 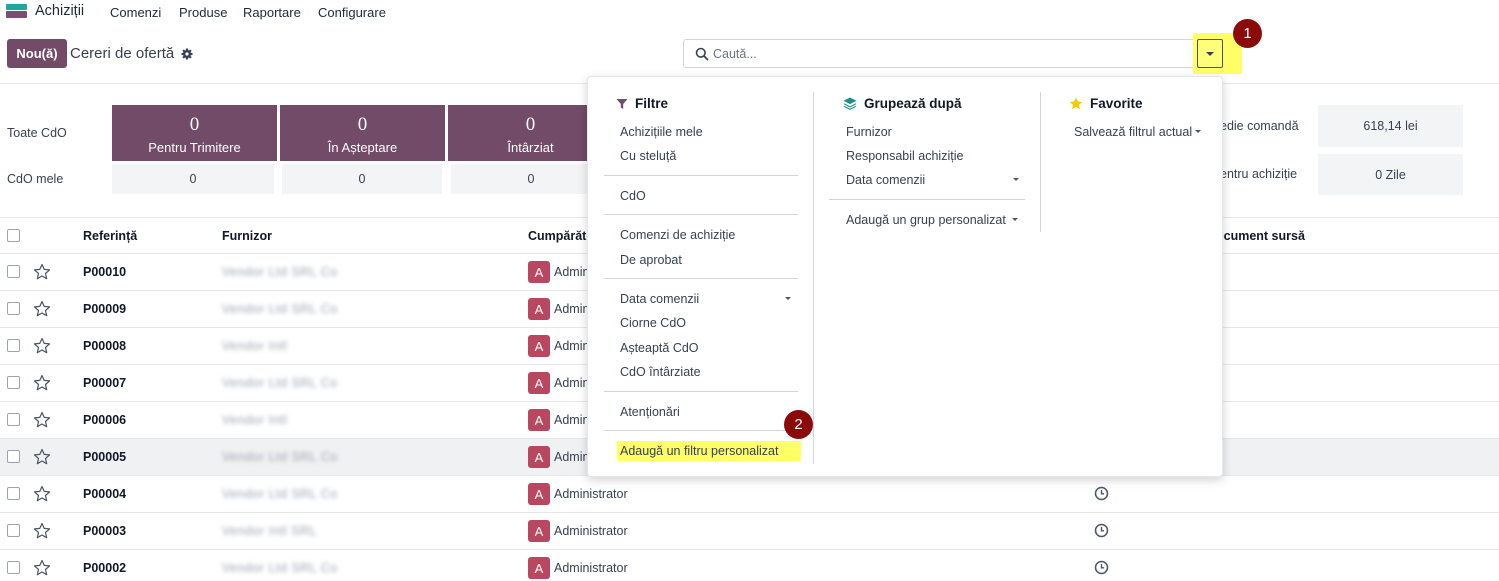 What do you see at coordinates (13, 235) in the screenshot?
I see `select-all-checkbox` at bounding box center [13, 235].